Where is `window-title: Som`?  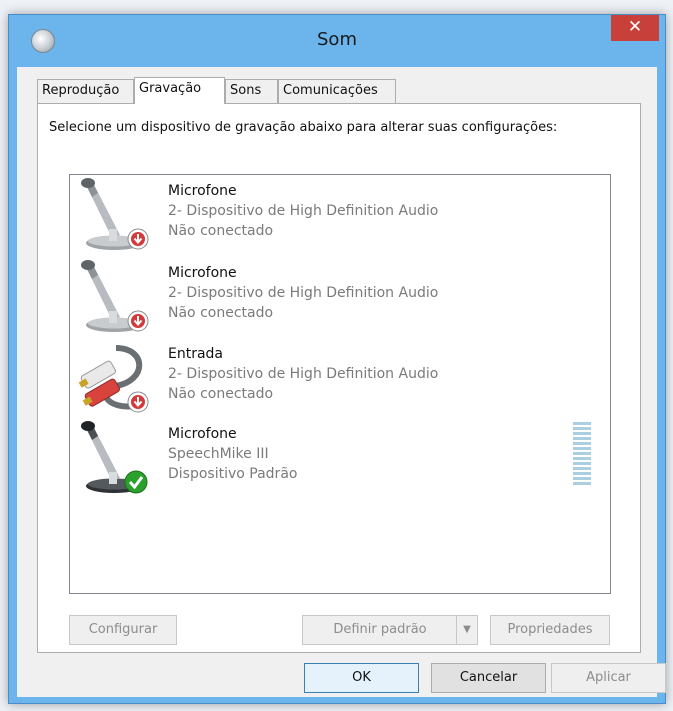 window-title: Som is located at coordinates (337, 39).